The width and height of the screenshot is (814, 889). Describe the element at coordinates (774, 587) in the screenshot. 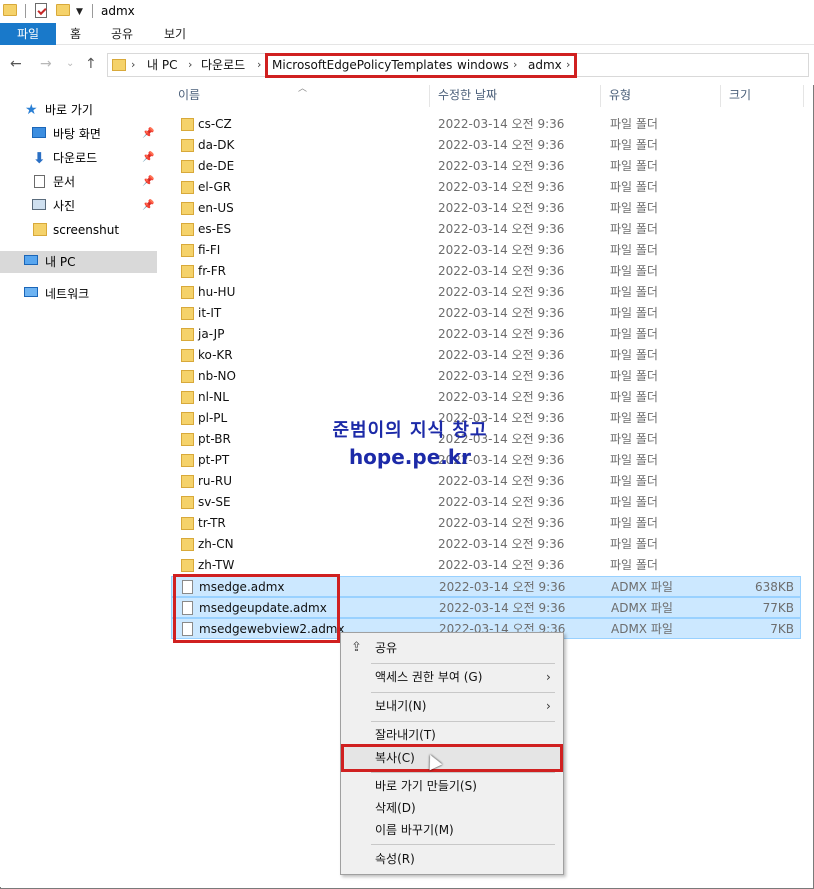

I see `file-size: 638KB` at that location.